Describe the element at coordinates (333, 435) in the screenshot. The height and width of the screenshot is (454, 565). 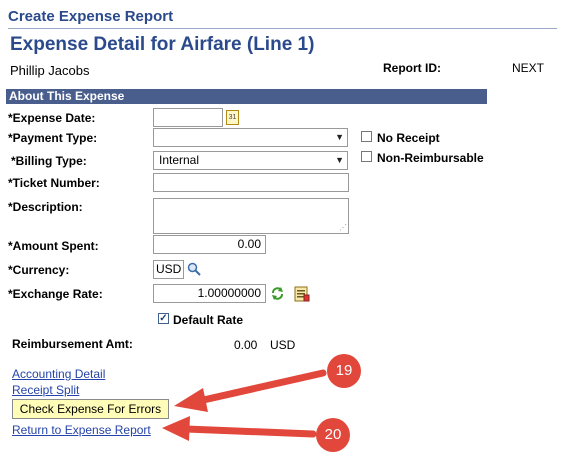
I see `callout-20: 20` at that location.